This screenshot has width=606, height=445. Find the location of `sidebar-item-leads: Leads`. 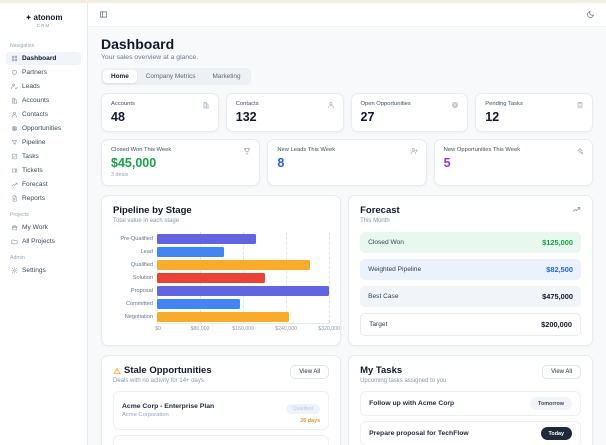

sidebar-item-leads: Leads is located at coordinates (43, 86).